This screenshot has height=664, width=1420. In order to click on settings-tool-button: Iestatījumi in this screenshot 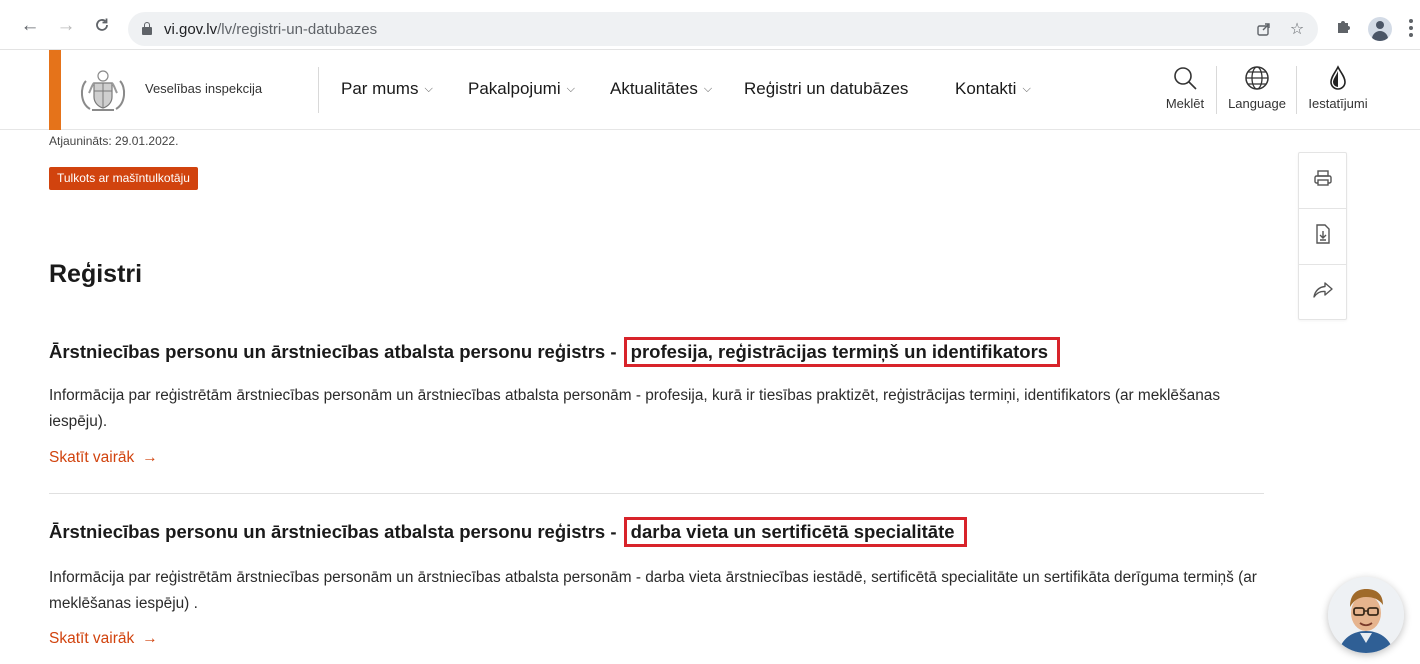, I will do `click(1338, 87)`.